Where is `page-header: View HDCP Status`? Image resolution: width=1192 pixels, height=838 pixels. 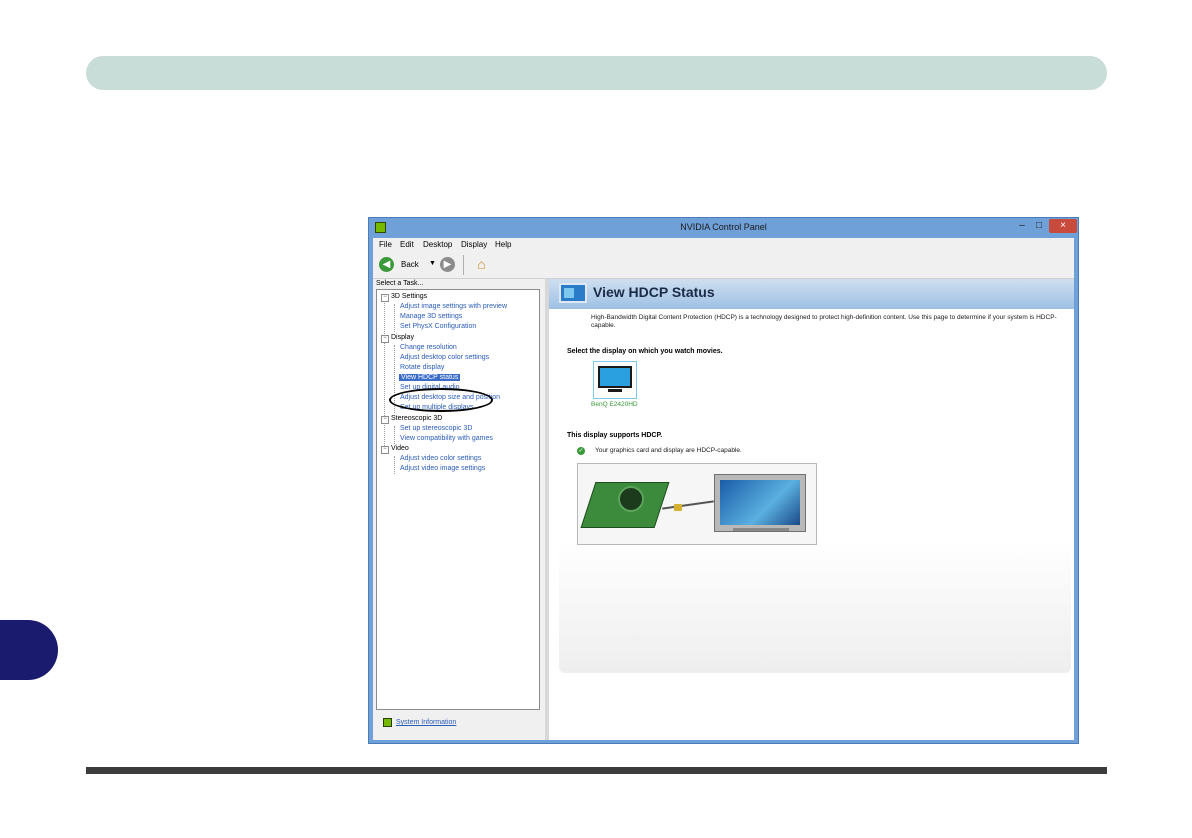 page-header: View HDCP Status is located at coordinates (811, 294).